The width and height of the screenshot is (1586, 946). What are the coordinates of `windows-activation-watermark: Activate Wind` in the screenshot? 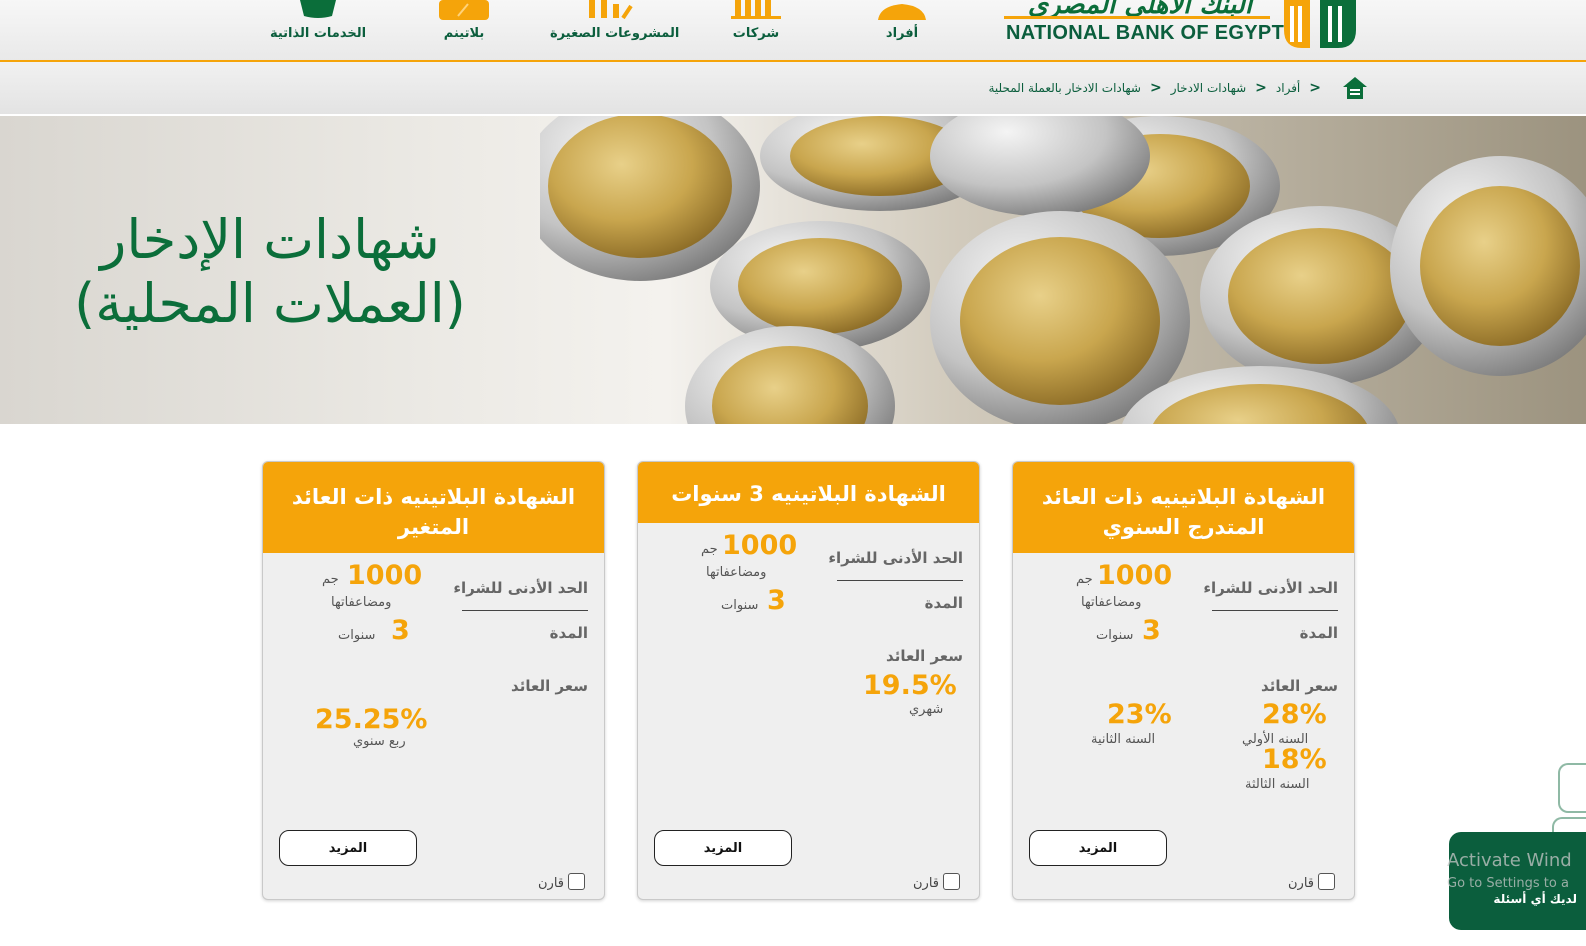 It's located at (1509, 860).